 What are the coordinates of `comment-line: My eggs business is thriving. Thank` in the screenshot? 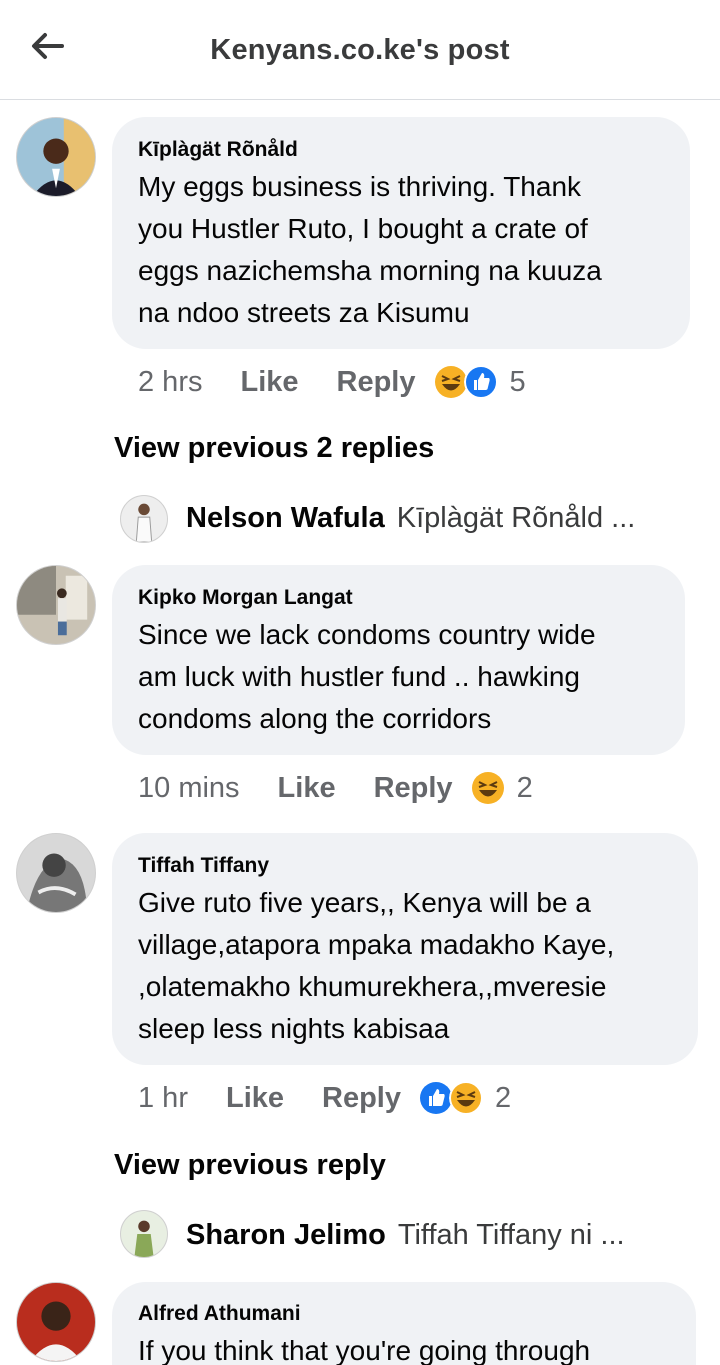 It's located at (360, 186).